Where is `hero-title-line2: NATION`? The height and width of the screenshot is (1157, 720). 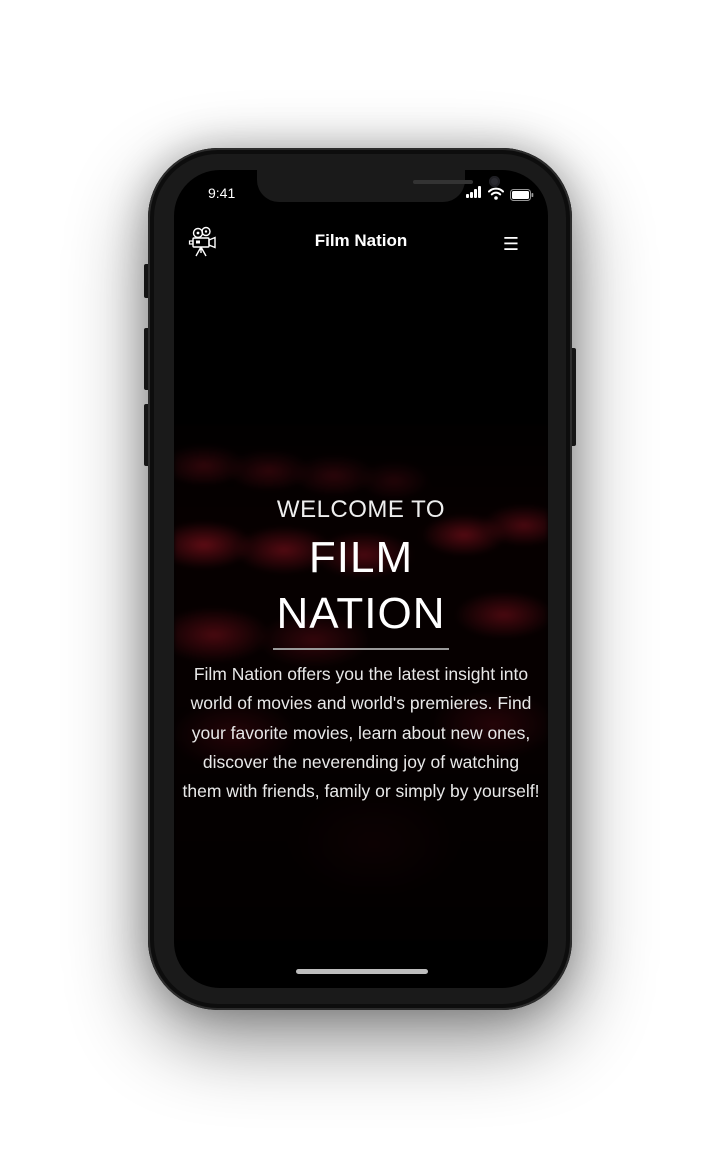 hero-title-line2: NATION is located at coordinates (361, 613).